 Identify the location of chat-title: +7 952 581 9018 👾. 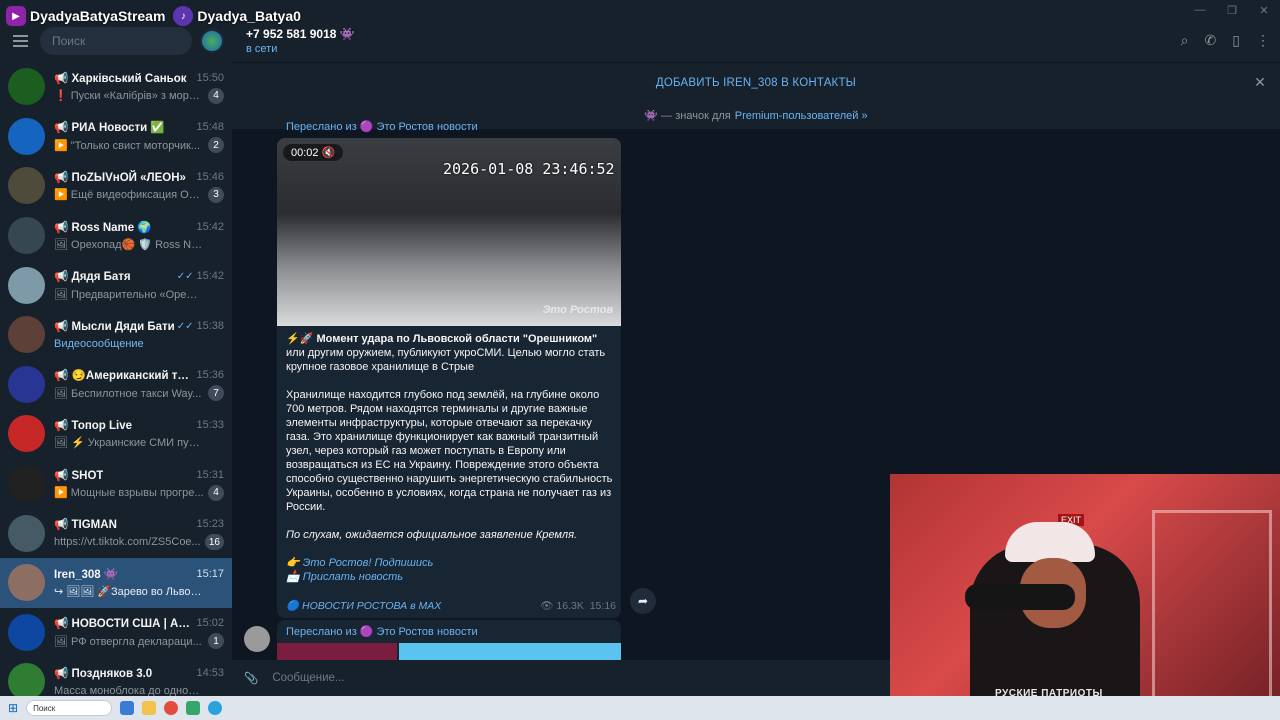
(300, 34).